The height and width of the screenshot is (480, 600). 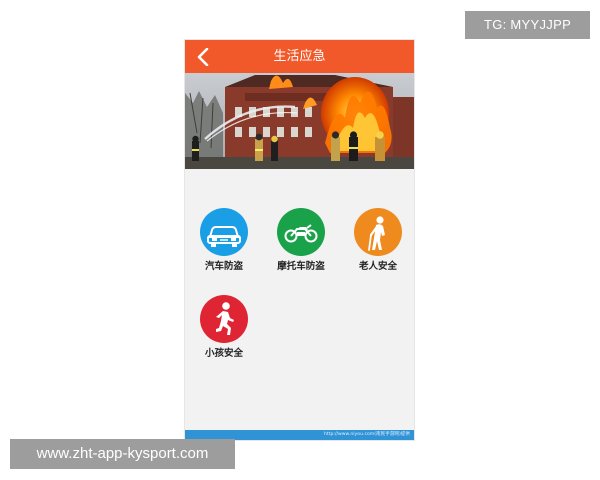 I want to click on menu-item-car-antitheft: 汽车防盗, so click(x=224, y=246).